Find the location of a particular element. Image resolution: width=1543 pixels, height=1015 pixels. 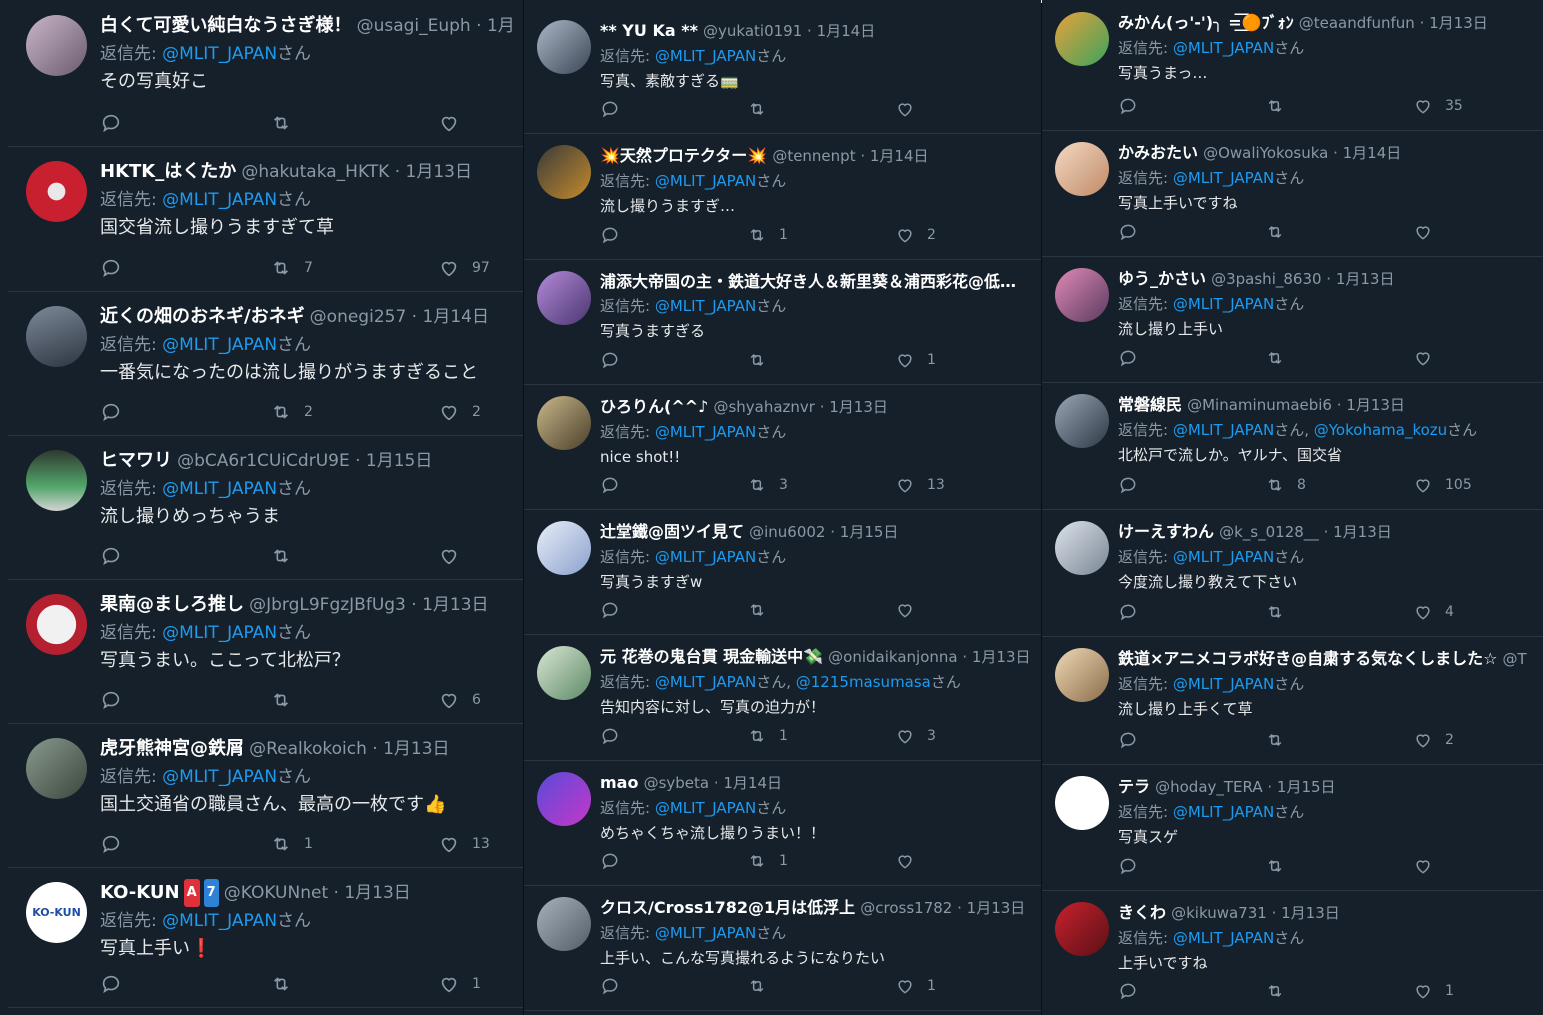

user-handle: @yukati0191 is located at coordinates (752, 31).